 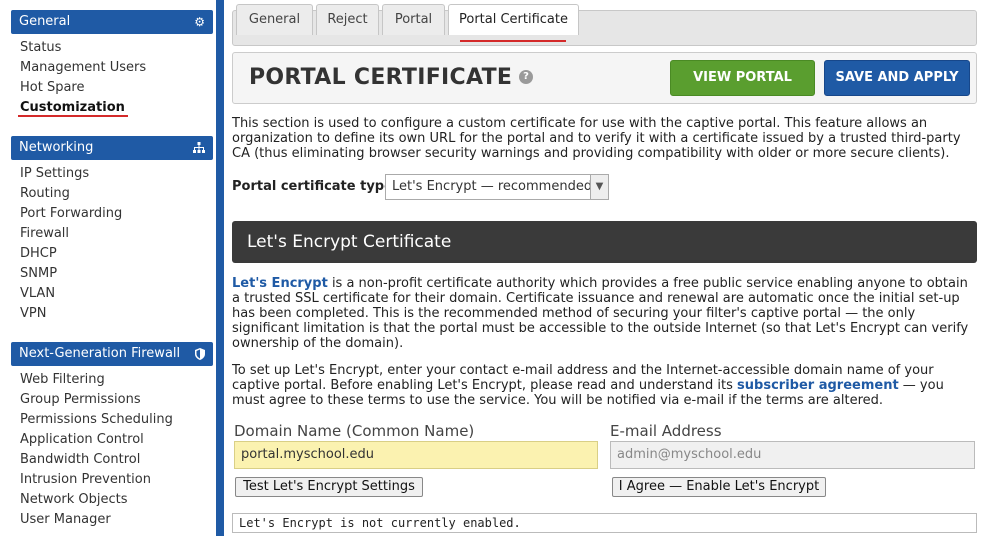 I want to click on sidebar-item-status: Status, so click(x=40, y=48).